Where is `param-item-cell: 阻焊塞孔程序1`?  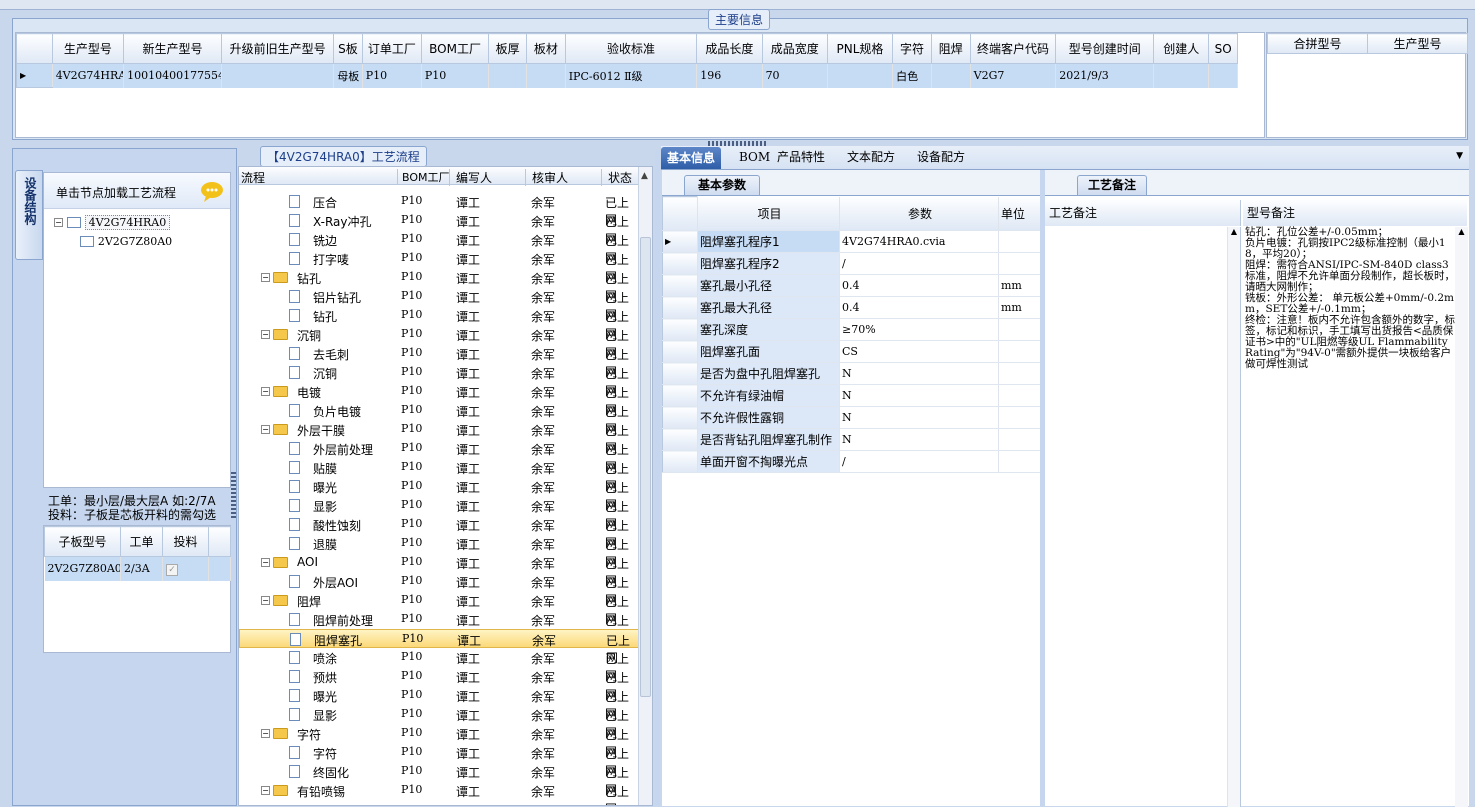 param-item-cell: 阻焊塞孔程序1 is located at coordinates (768, 241).